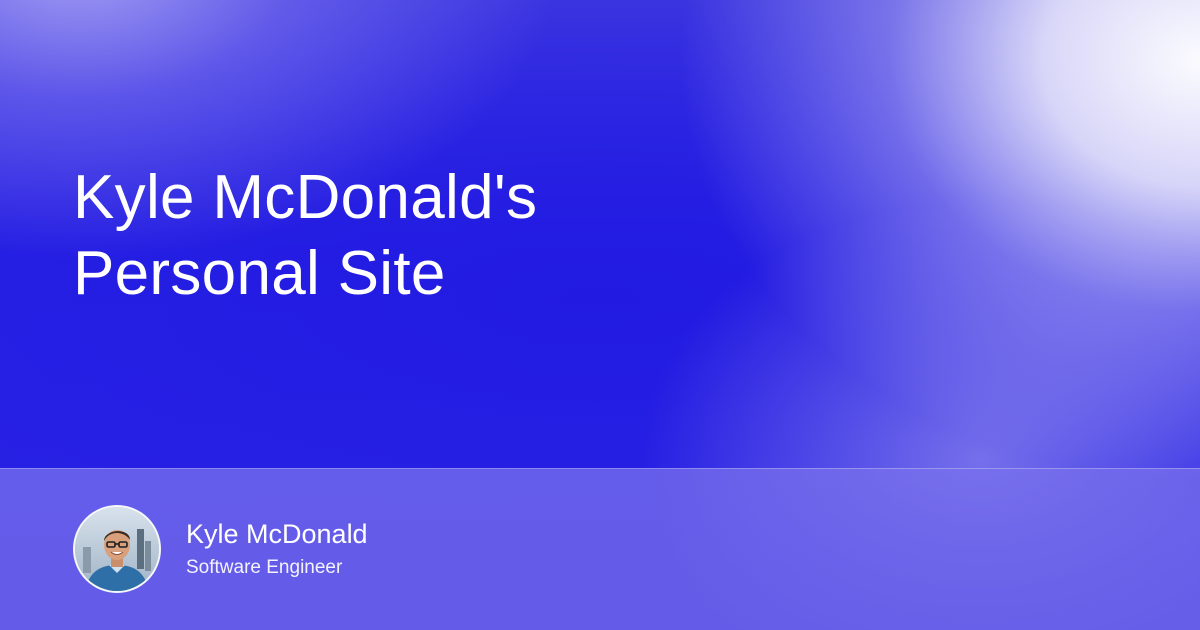 The height and width of the screenshot is (630, 1200). What do you see at coordinates (305, 197) in the screenshot?
I see `title-line-1: Kyle McDonald's` at bounding box center [305, 197].